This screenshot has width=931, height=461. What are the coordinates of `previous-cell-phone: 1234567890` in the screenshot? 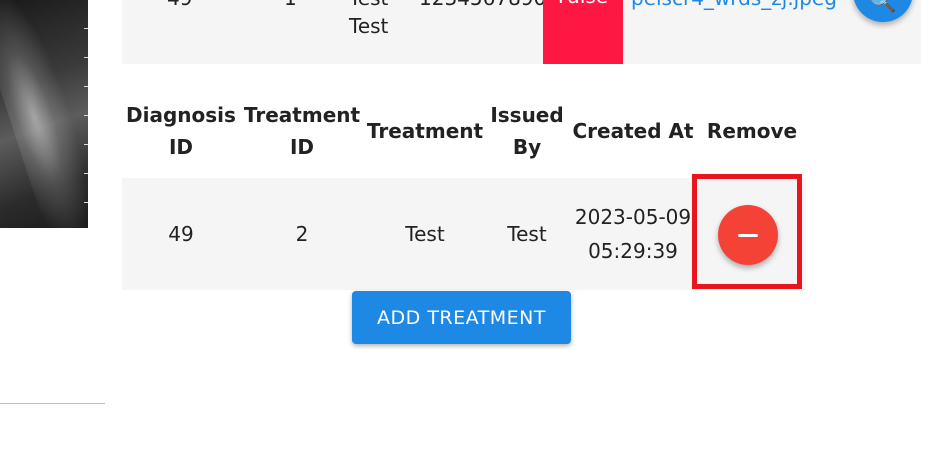 It's located at (482, 5).